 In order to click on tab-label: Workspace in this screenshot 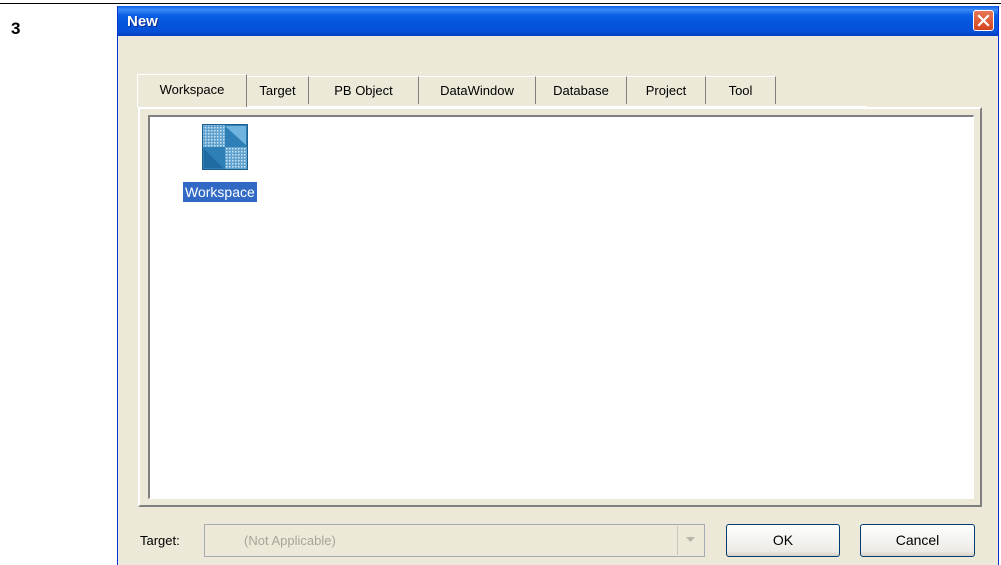, I will do `click(192, 89)`.